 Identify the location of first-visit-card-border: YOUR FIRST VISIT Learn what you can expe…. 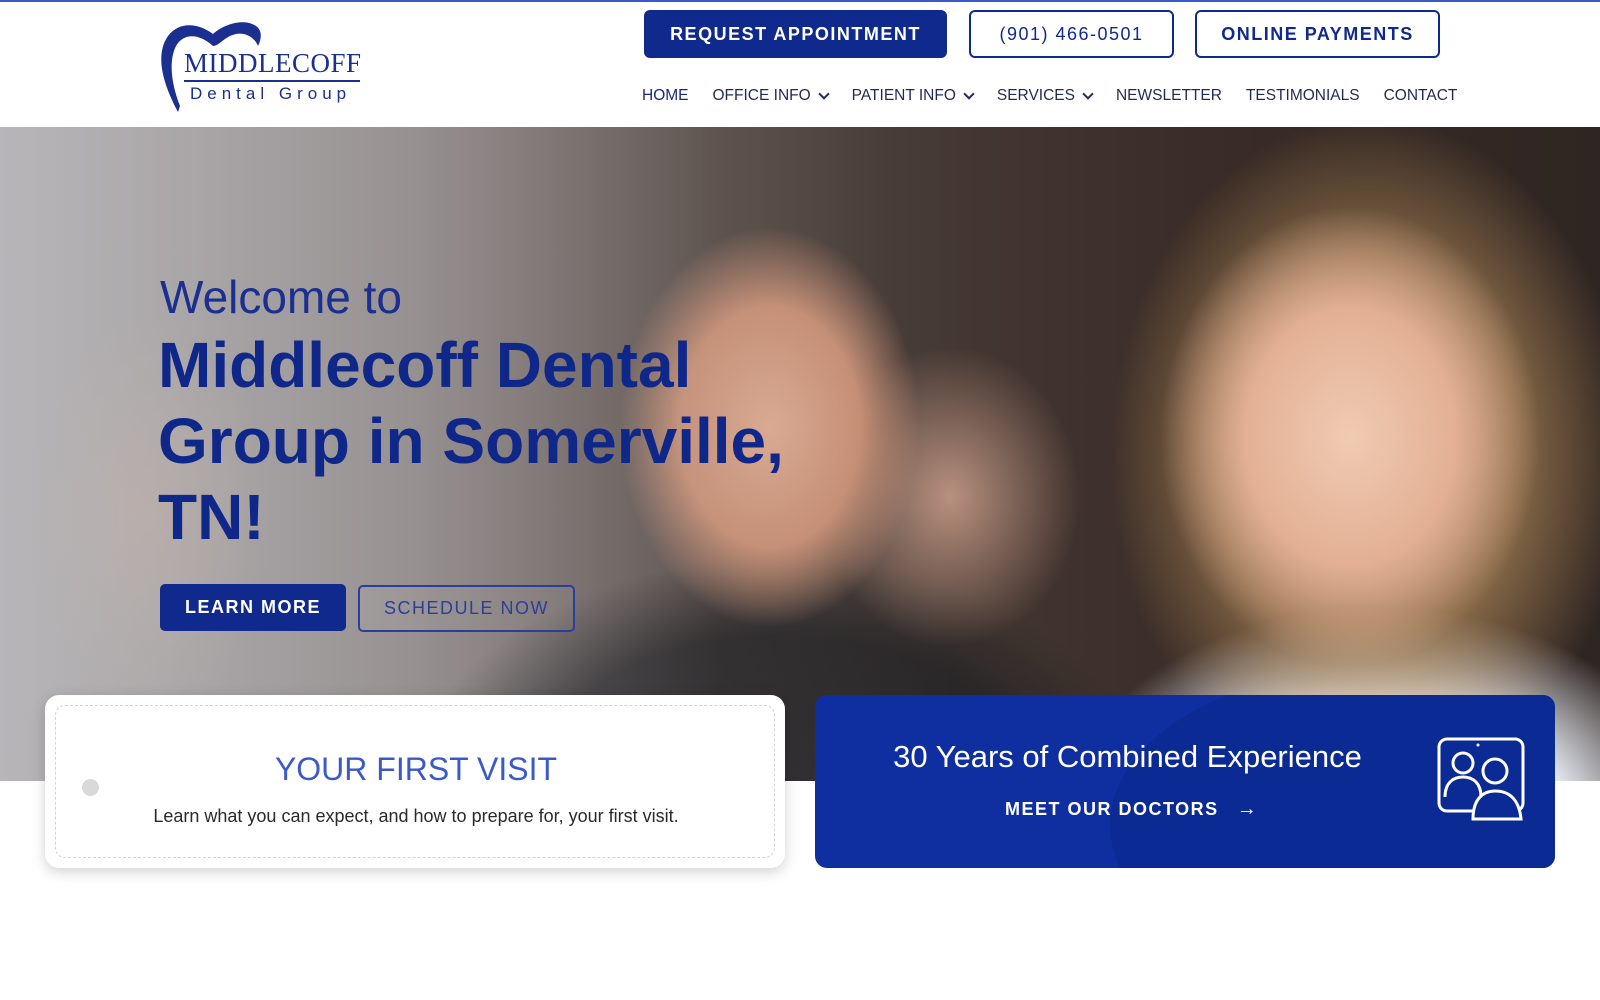
(415, 781).